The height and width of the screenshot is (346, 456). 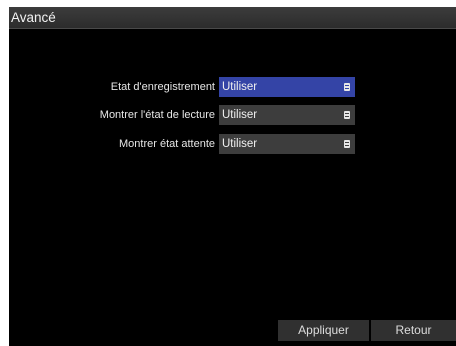 What do you see at coordinates (240, 87) in the screenshot?
I see `recording-state-value: Utiliser` at bounding box center [240, 87].